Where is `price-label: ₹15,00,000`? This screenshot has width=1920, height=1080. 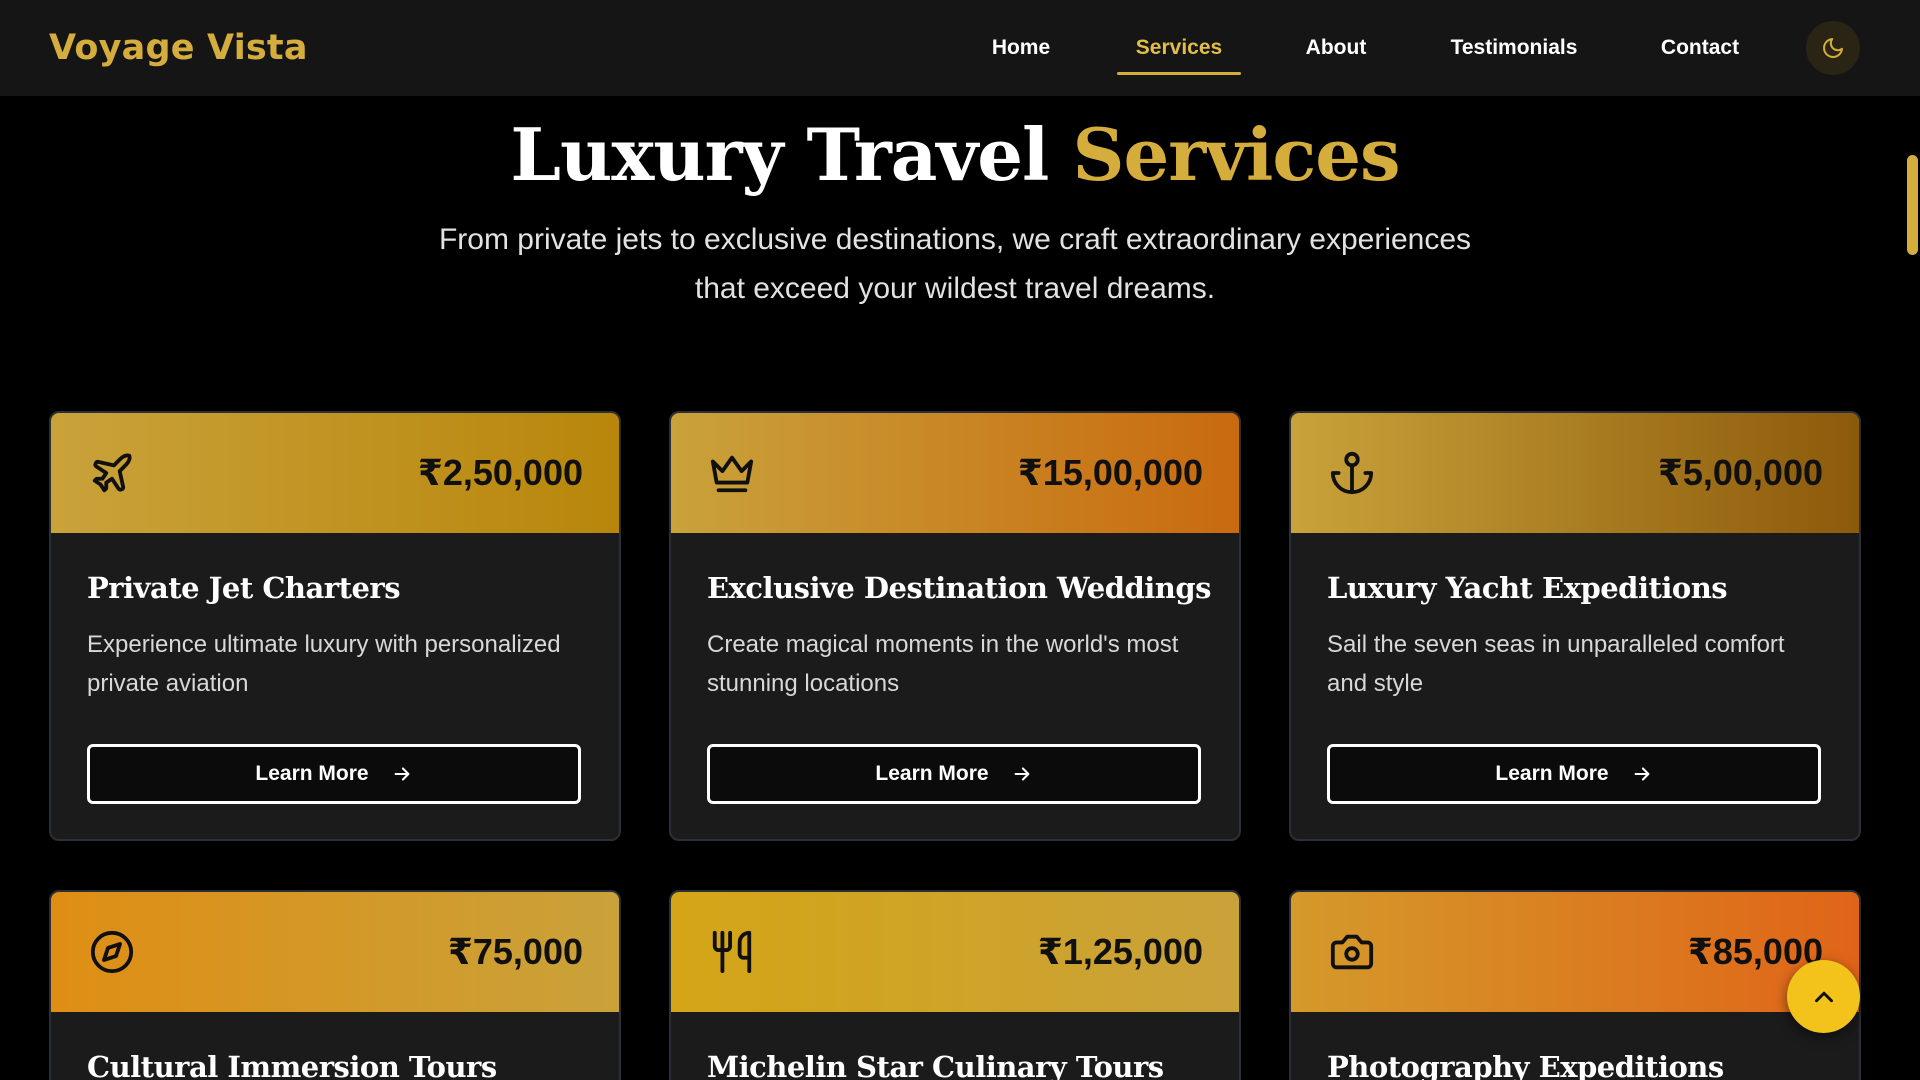 price-label: ₹15,00,000 is located at coordinates (1110, 472).